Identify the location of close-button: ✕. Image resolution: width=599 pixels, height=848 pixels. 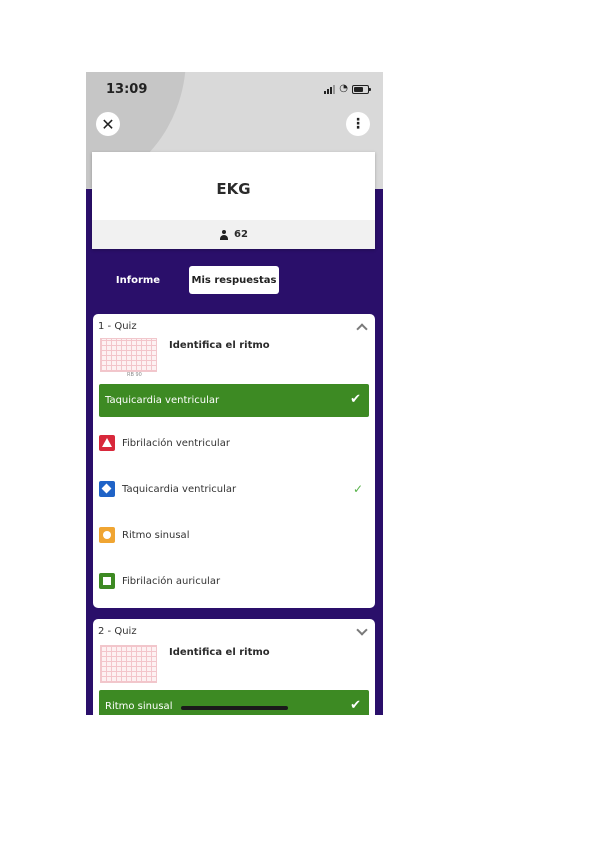
(108, 124).